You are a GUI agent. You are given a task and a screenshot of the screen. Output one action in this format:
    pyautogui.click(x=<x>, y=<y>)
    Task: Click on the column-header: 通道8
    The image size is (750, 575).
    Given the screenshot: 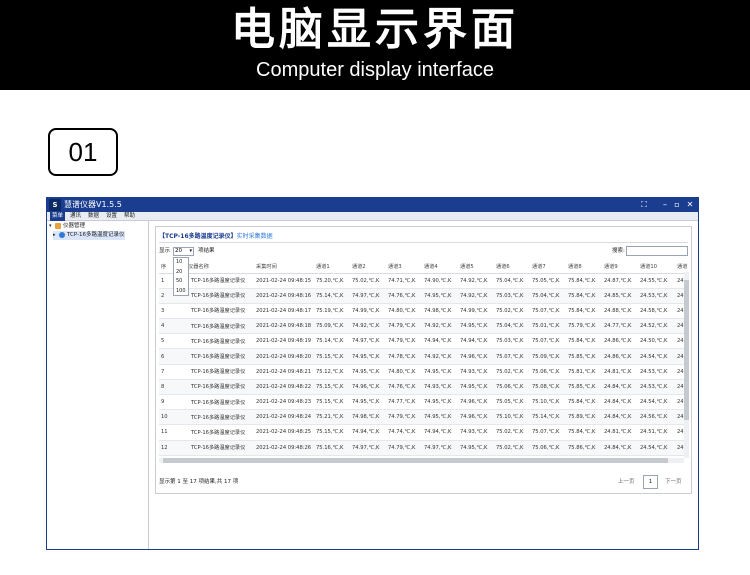 What is the action you would take?
    pyautogui.click(x=584, y=267)
    